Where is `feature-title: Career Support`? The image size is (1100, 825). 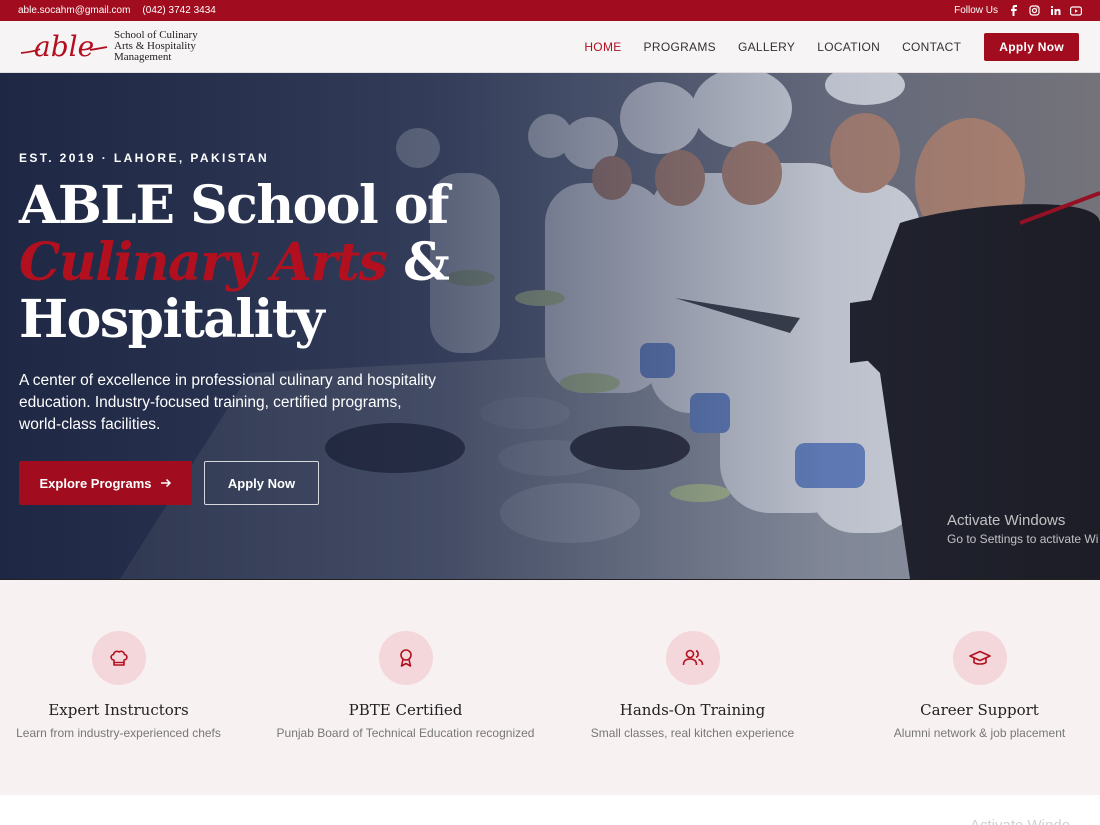
feature-title: Career Support is located at coordinates (979, 710).